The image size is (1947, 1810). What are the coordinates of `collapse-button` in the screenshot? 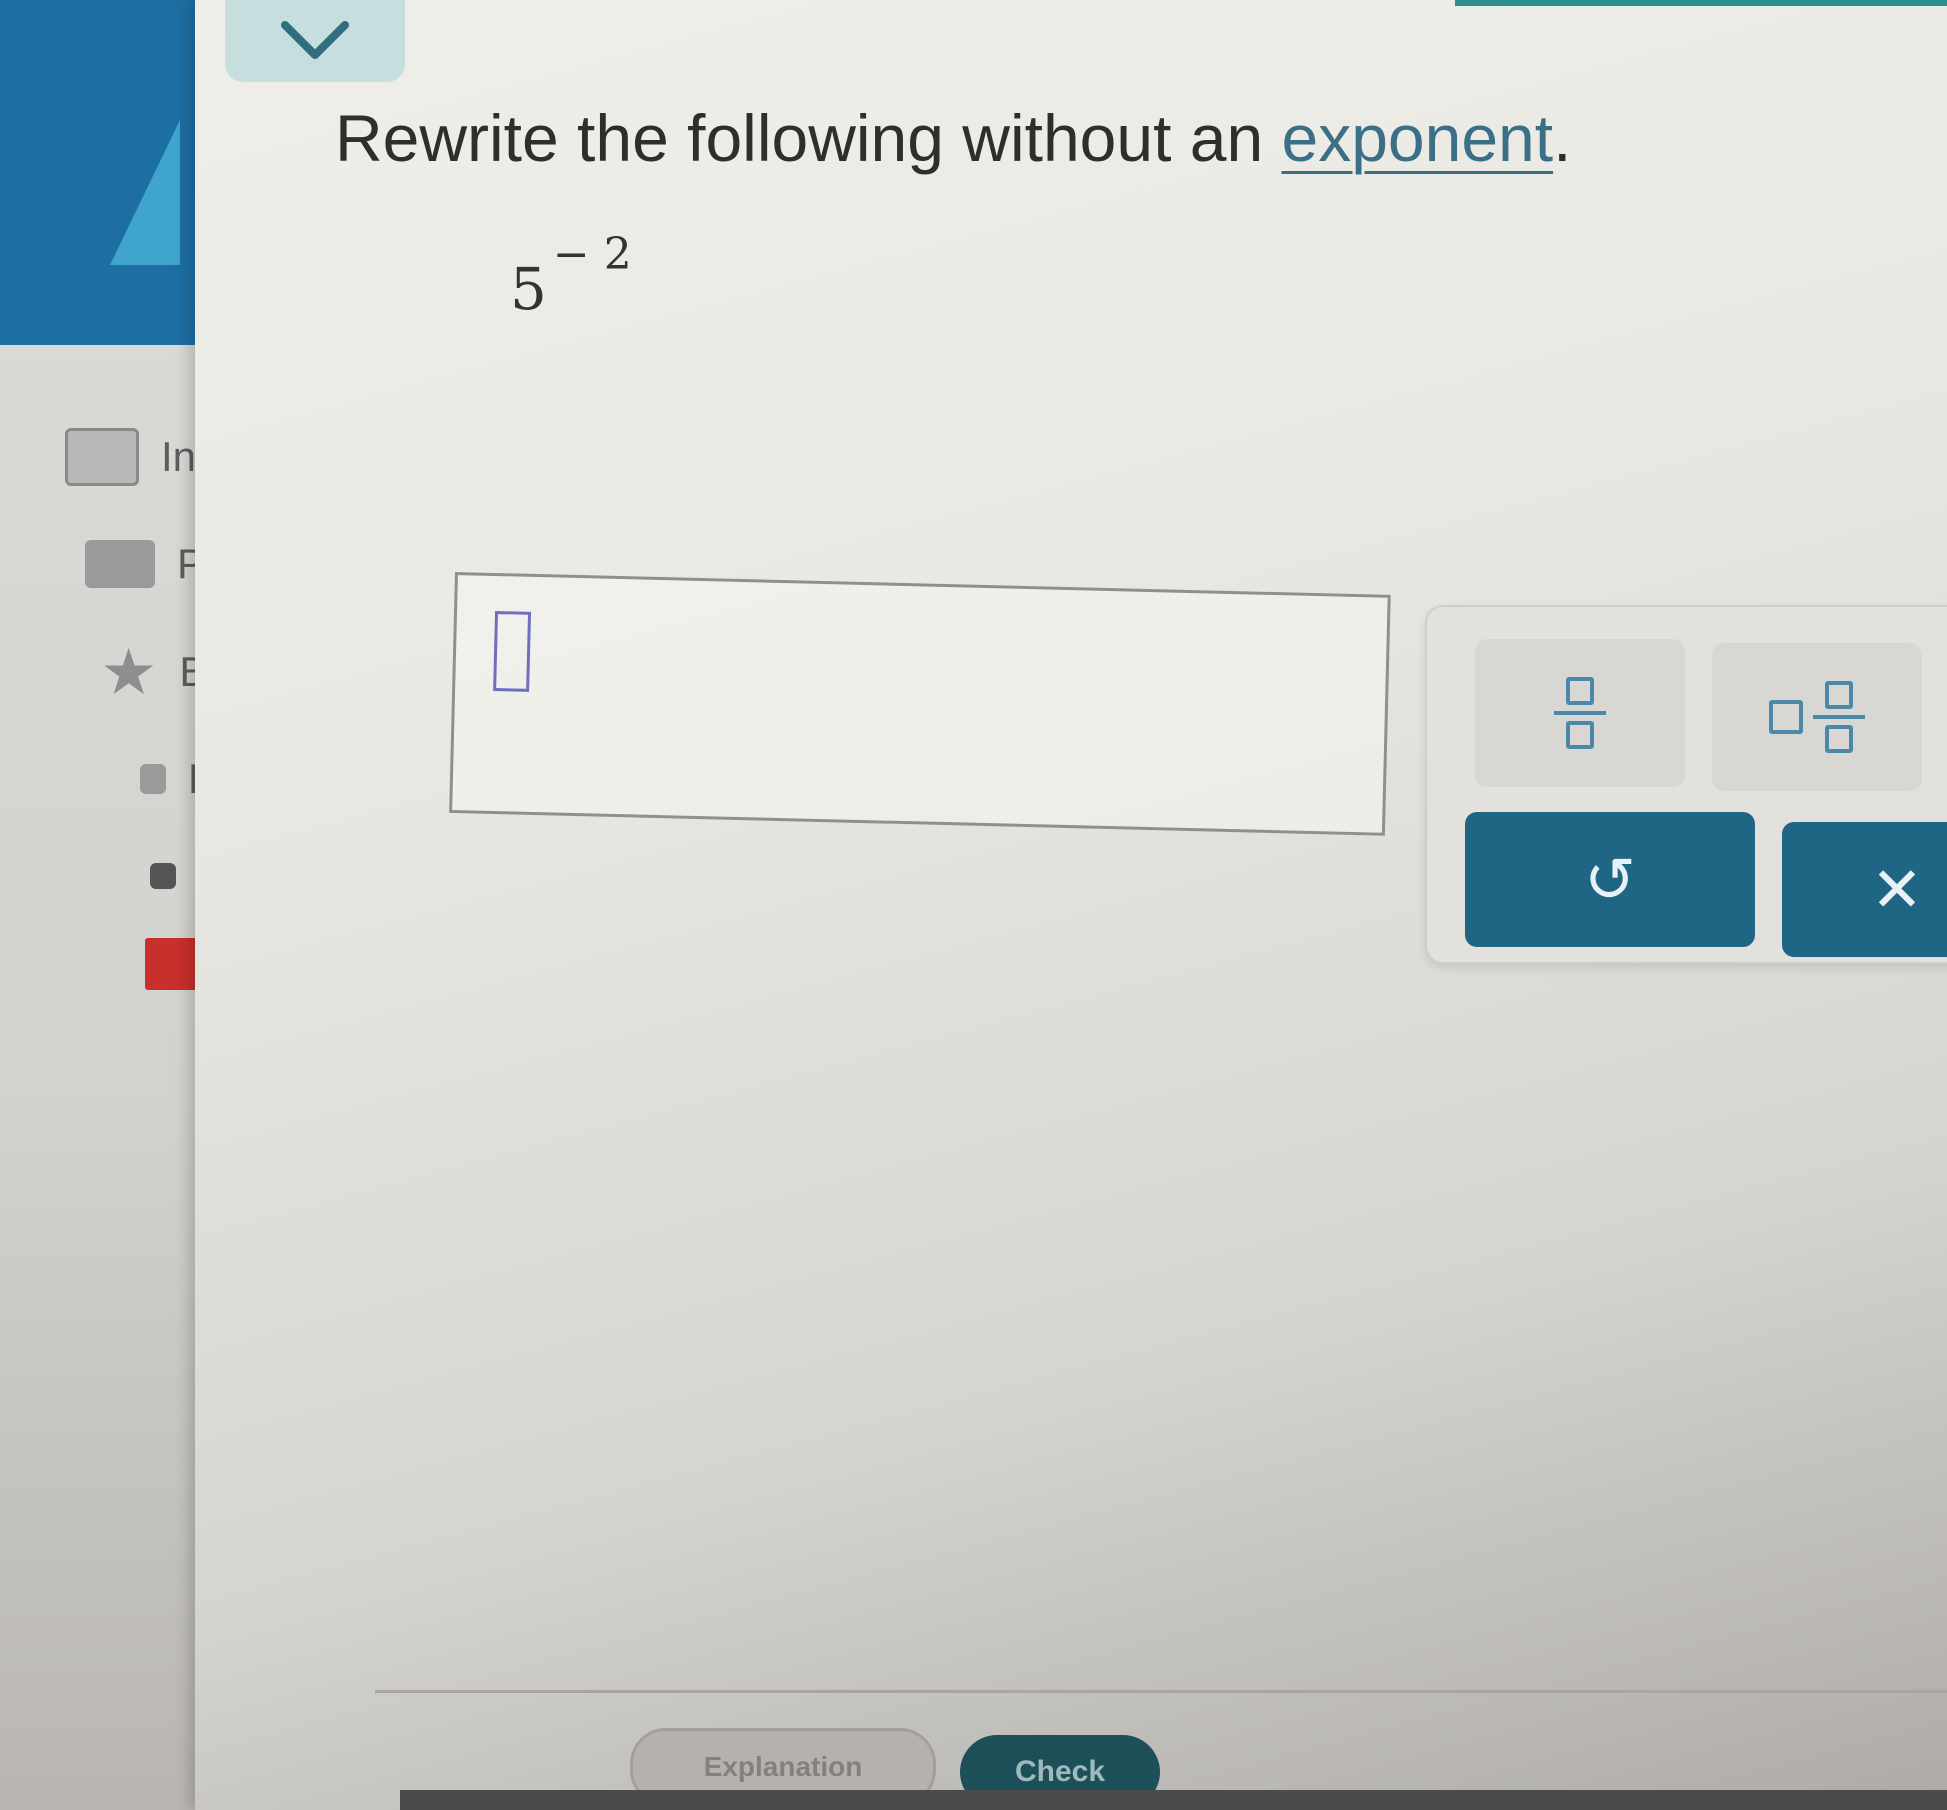 It's located at (315, 41).